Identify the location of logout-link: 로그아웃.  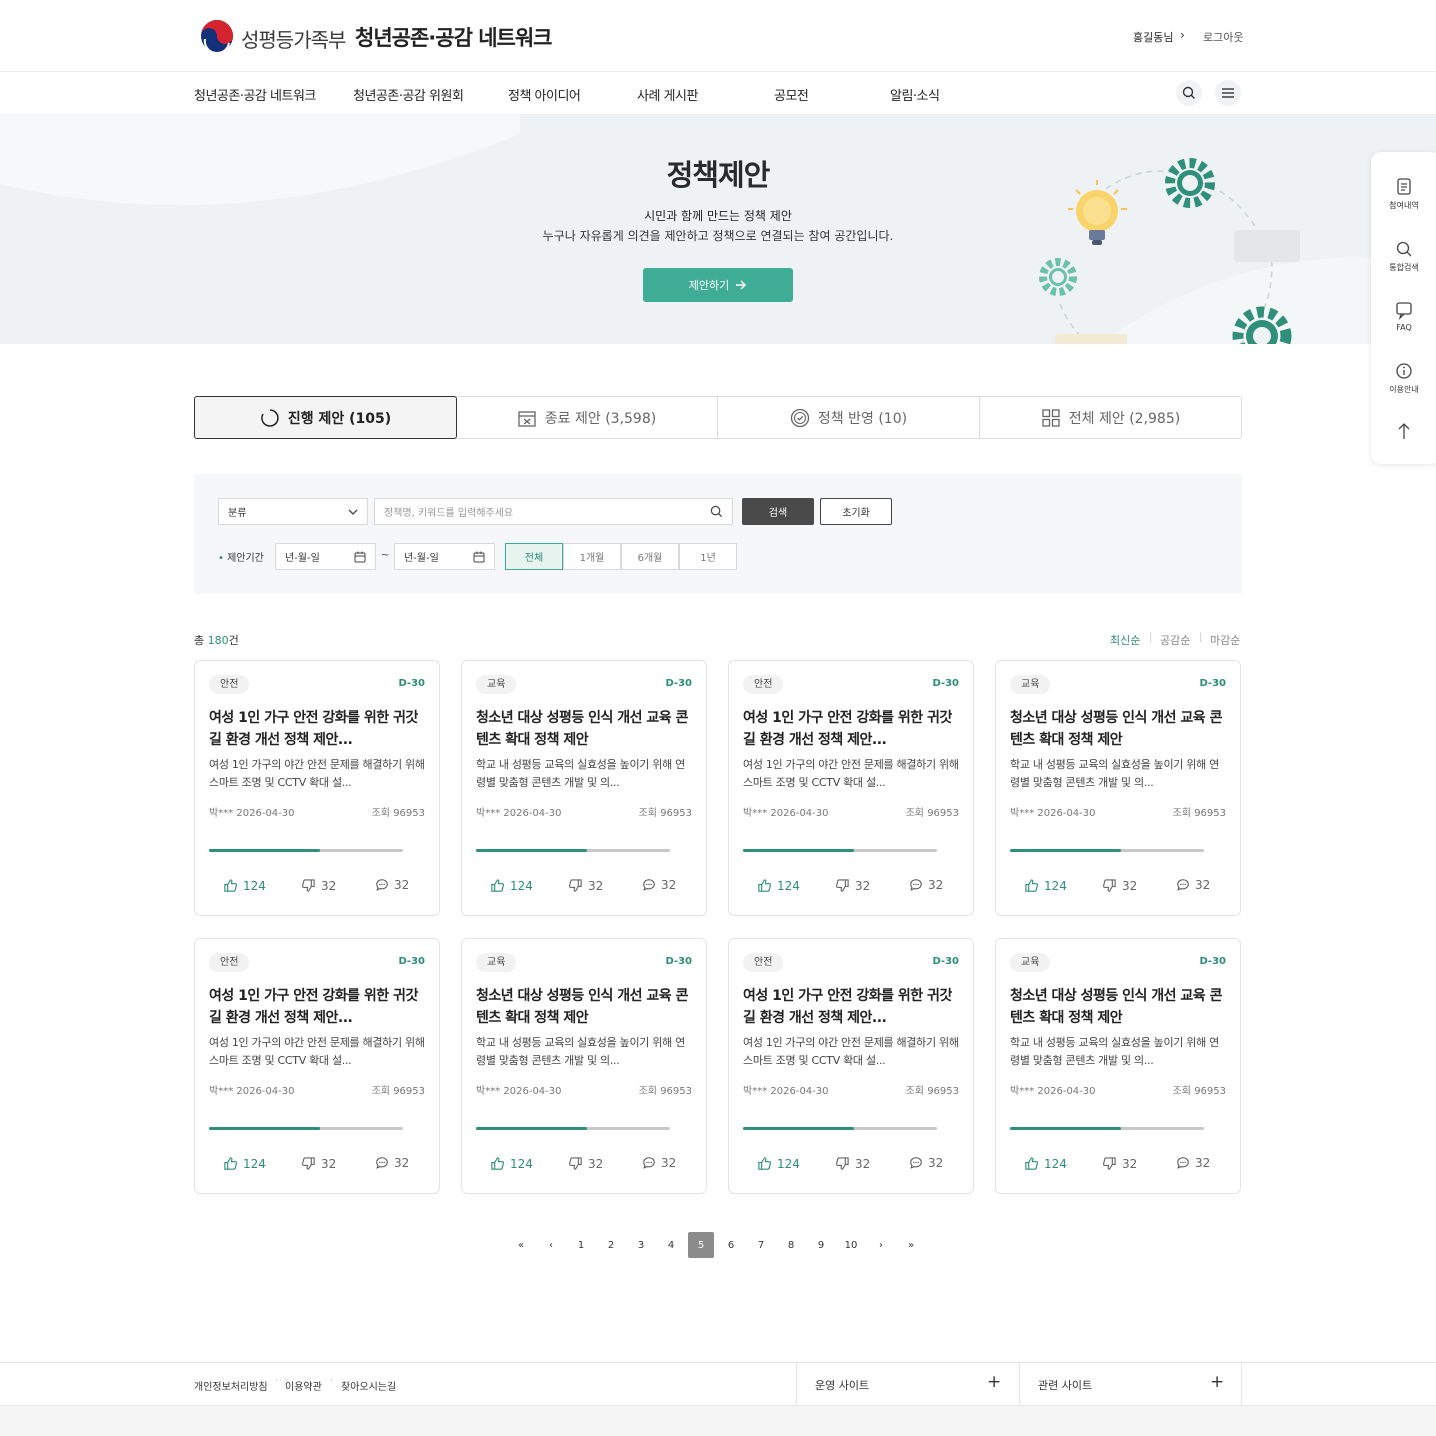
(1223, 37).